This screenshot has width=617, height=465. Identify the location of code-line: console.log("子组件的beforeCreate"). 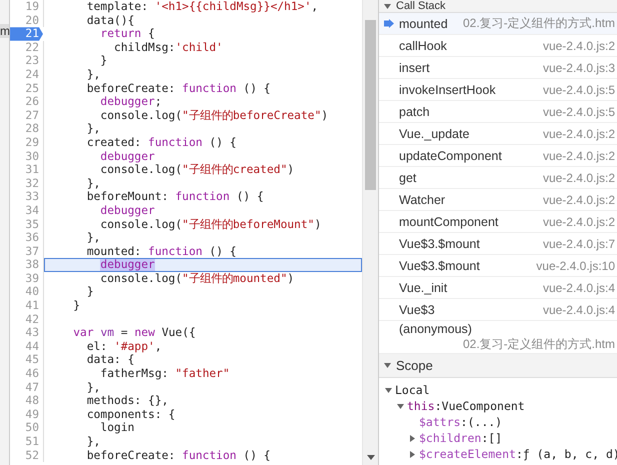
(214, 115).